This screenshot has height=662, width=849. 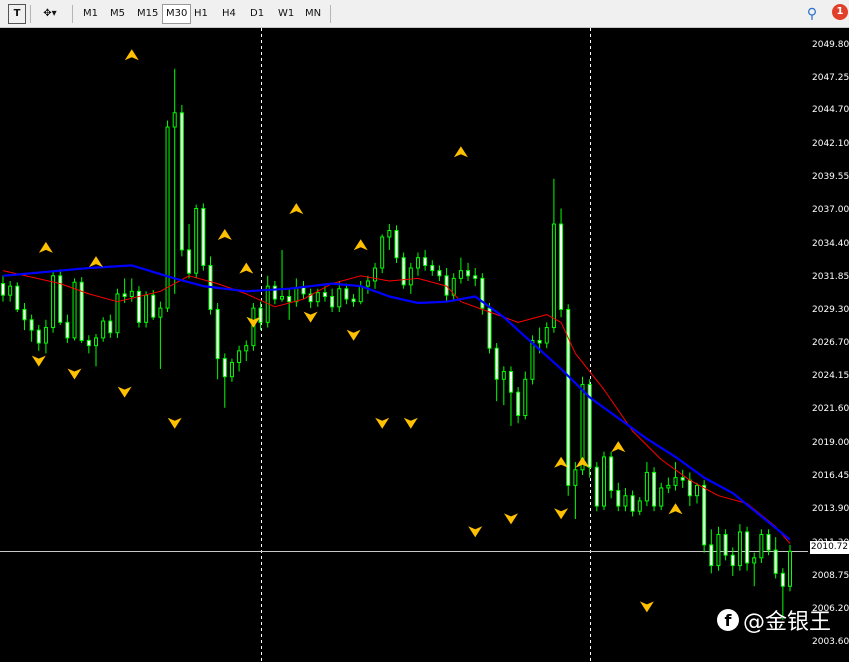 I want to click on timeframe-d1: D1, so click(x=257, y=14).